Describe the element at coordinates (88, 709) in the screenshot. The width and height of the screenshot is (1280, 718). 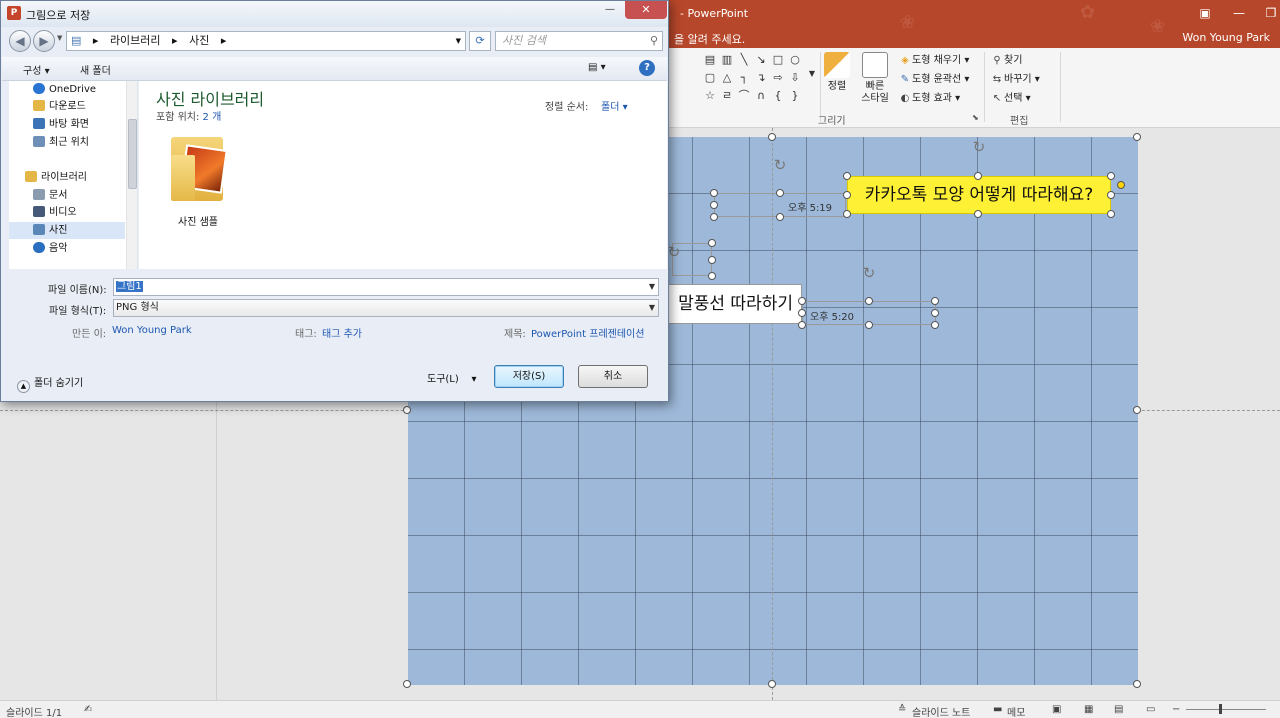
I see `spell-check-icon: ✍` at that location.